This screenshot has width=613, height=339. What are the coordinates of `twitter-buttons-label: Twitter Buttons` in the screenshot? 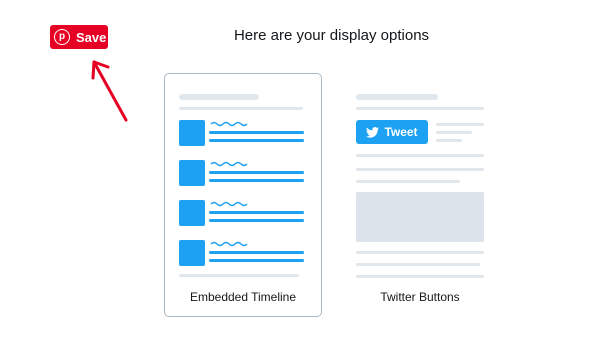 It's located at (420, 297).